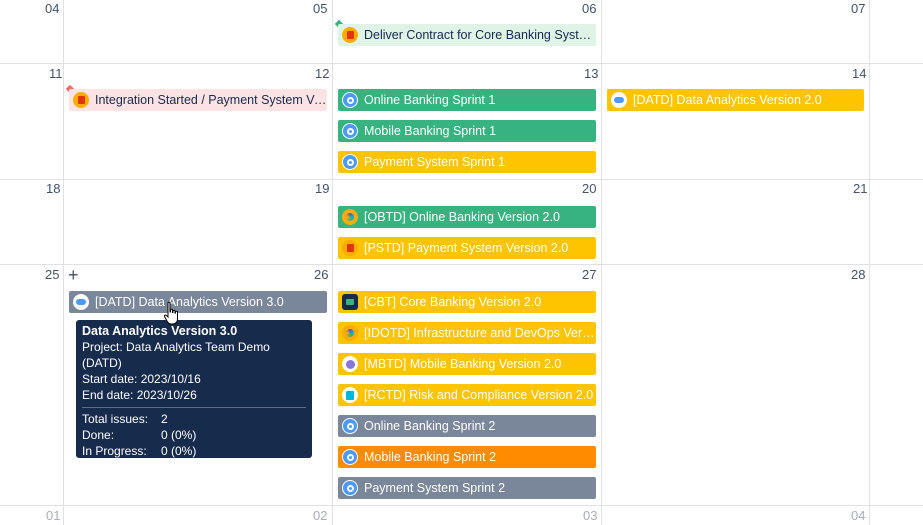 This screenshot has height=525, width=923. I want to click on event-rctd-version-2: [RCTD] Risk and Compliance Version 2.0, so click(467, 395).